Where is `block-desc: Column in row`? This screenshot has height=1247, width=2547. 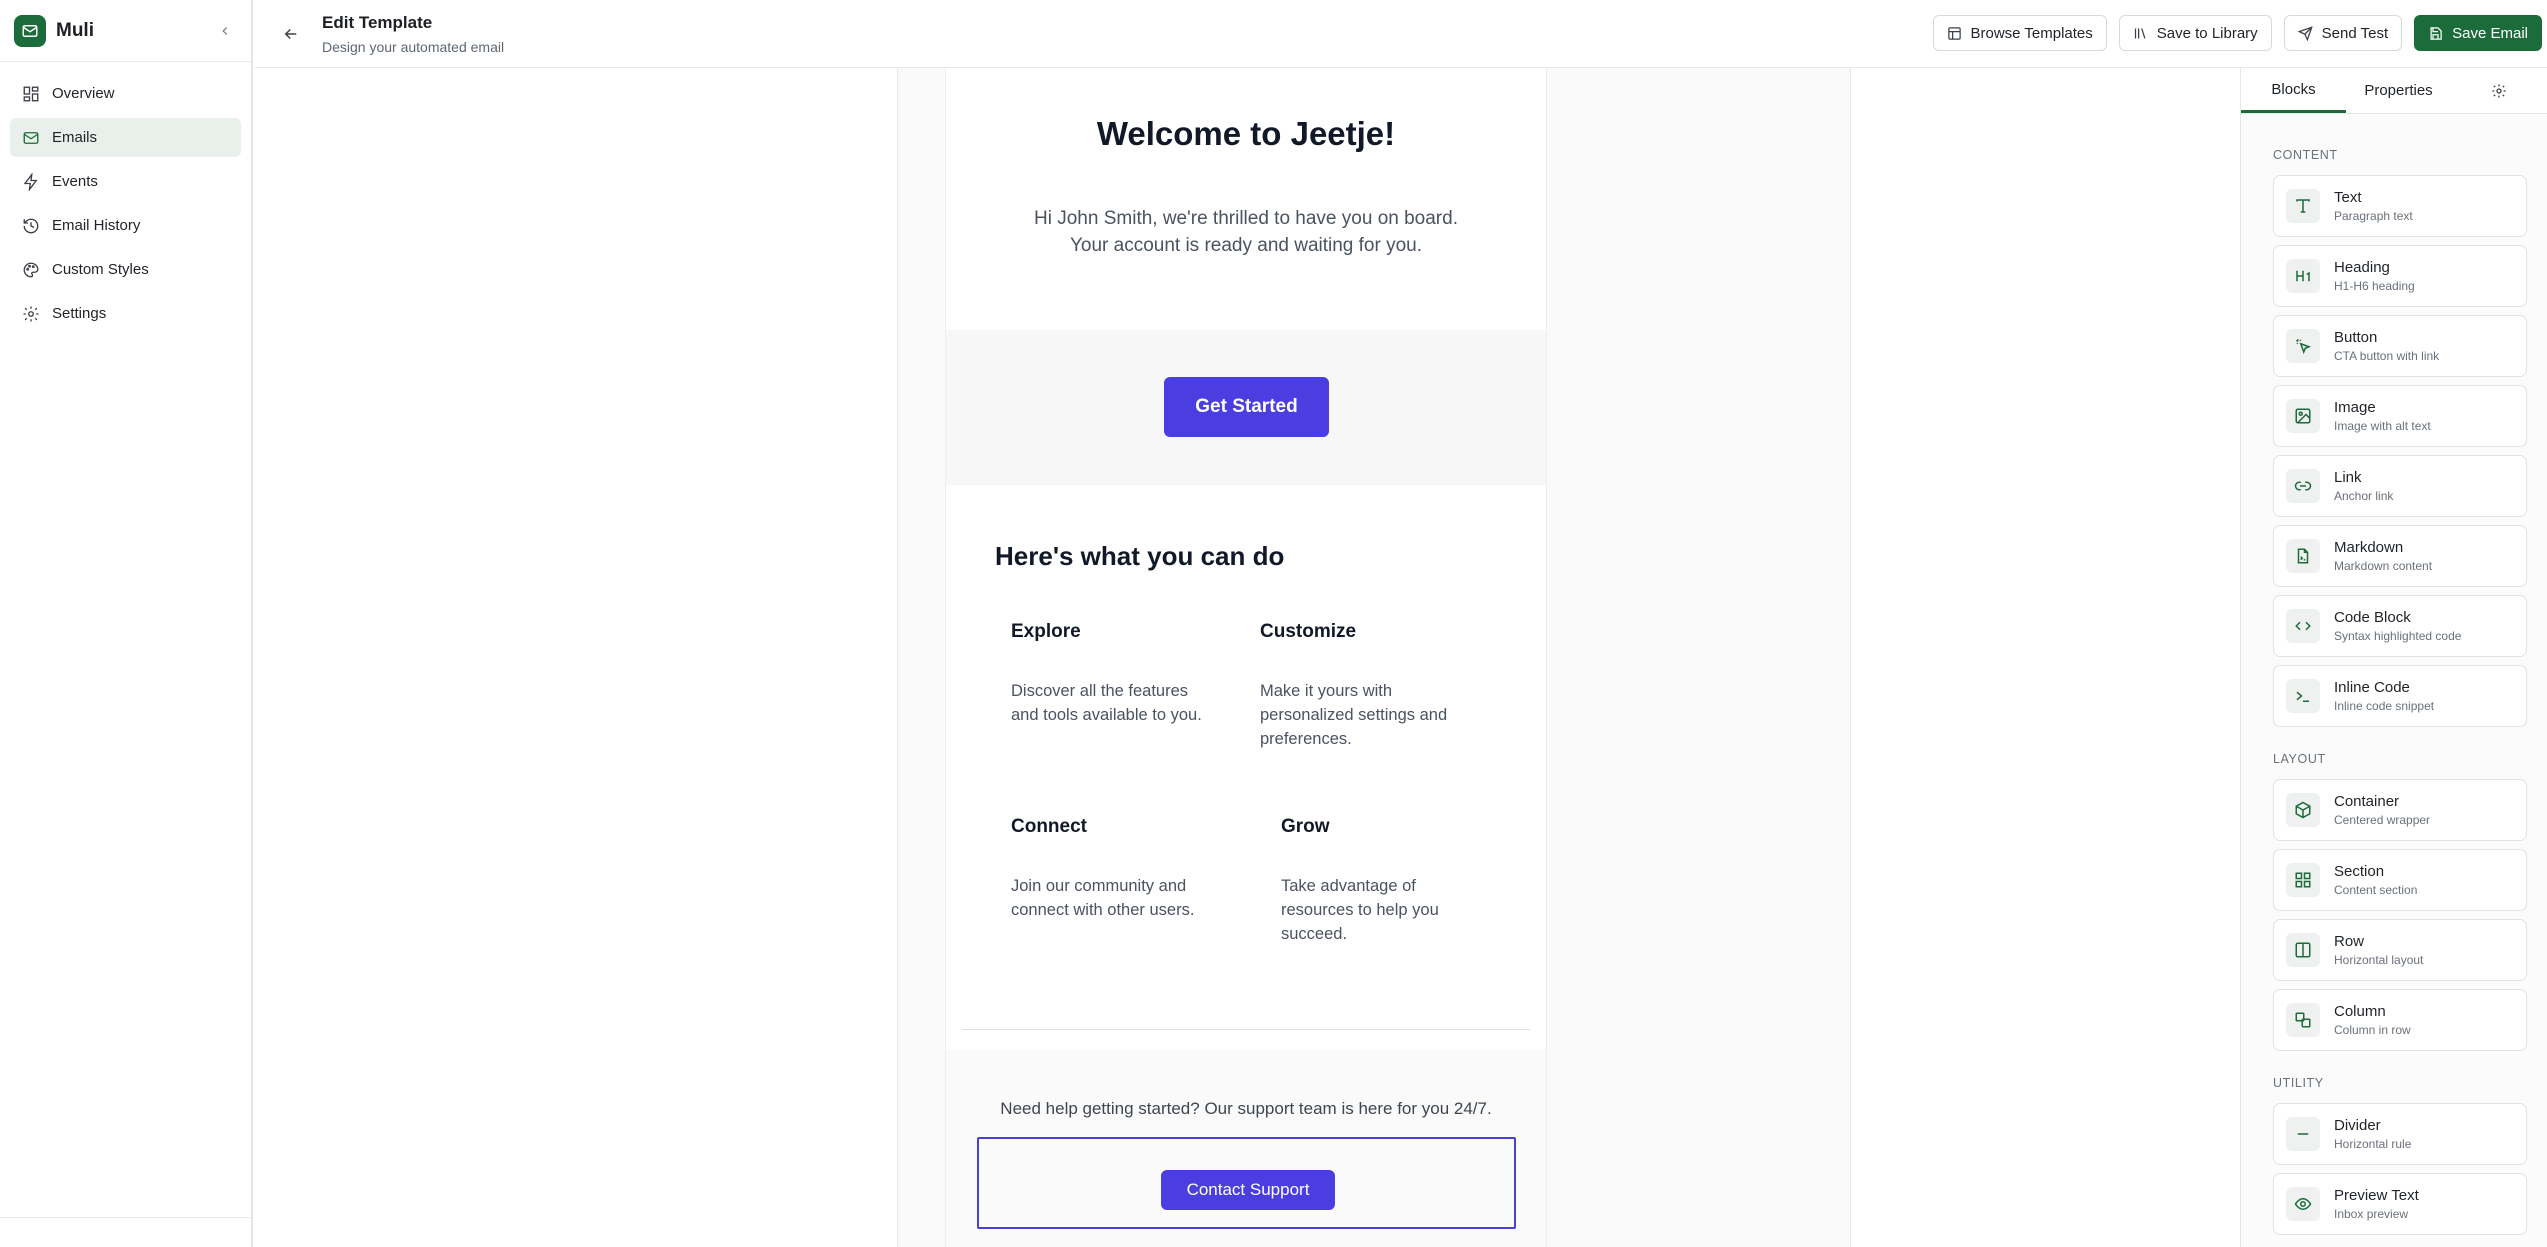 block-desc: Column in row is located at coordinates (2372, 1030).